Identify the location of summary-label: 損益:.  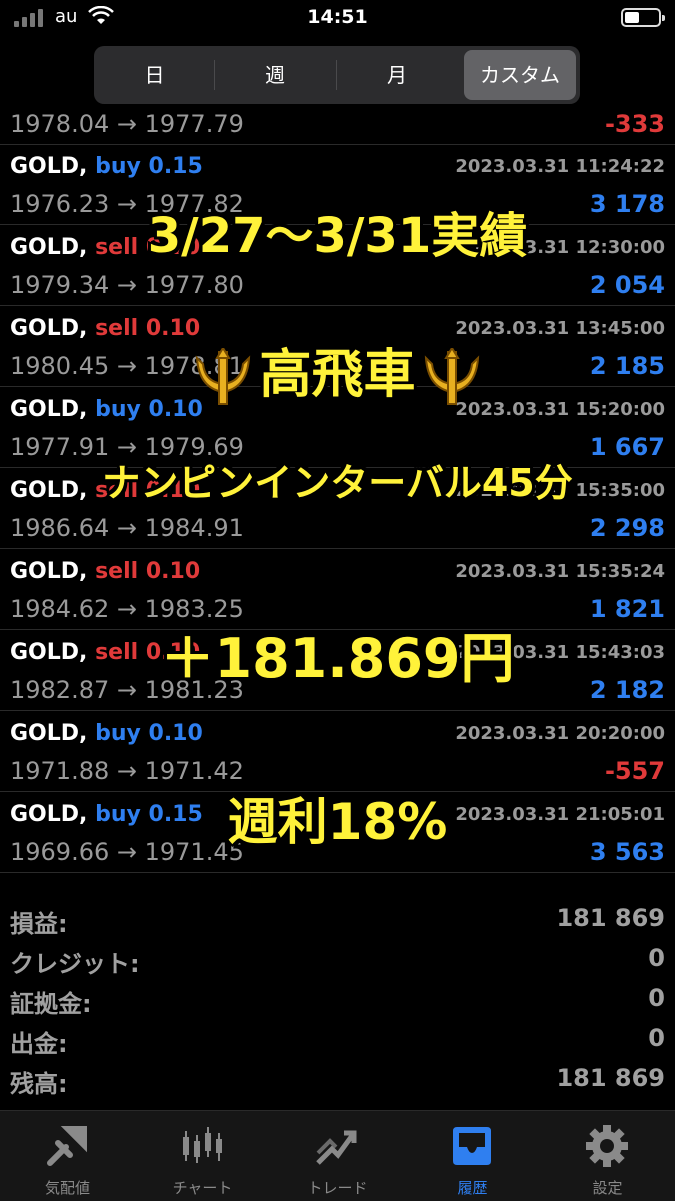
(39, 924).